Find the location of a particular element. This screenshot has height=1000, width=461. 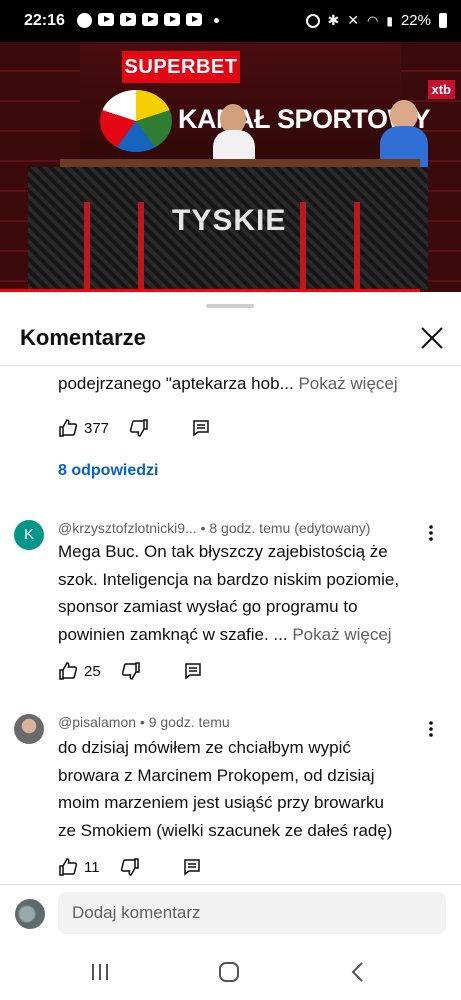

comment-actions: 25 is located at coordinates (130, 671).